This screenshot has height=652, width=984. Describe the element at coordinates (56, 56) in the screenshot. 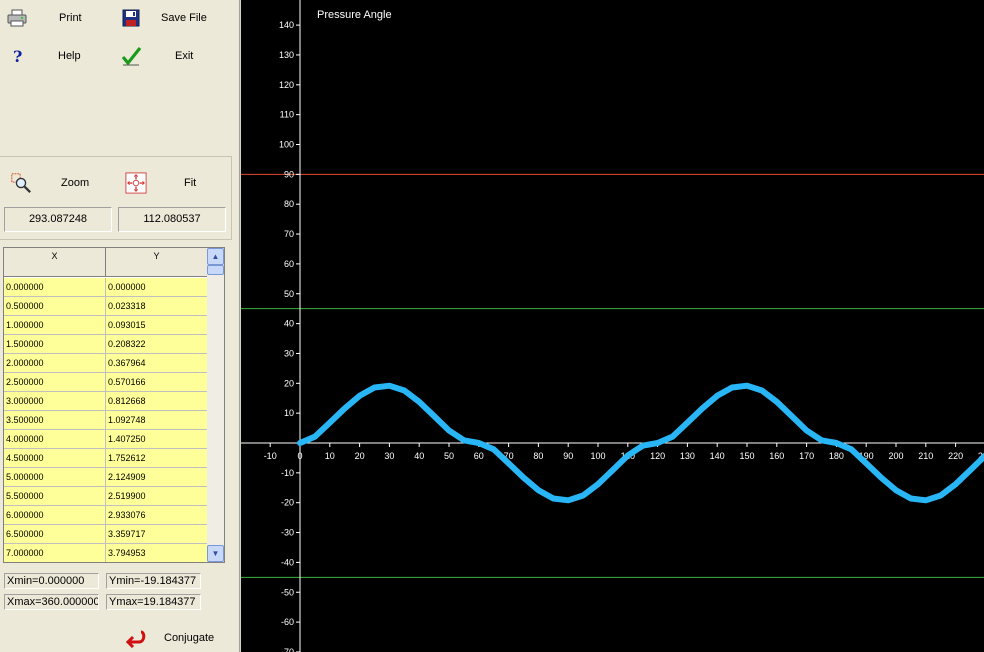

I see `help-button: ? Help` at that location.